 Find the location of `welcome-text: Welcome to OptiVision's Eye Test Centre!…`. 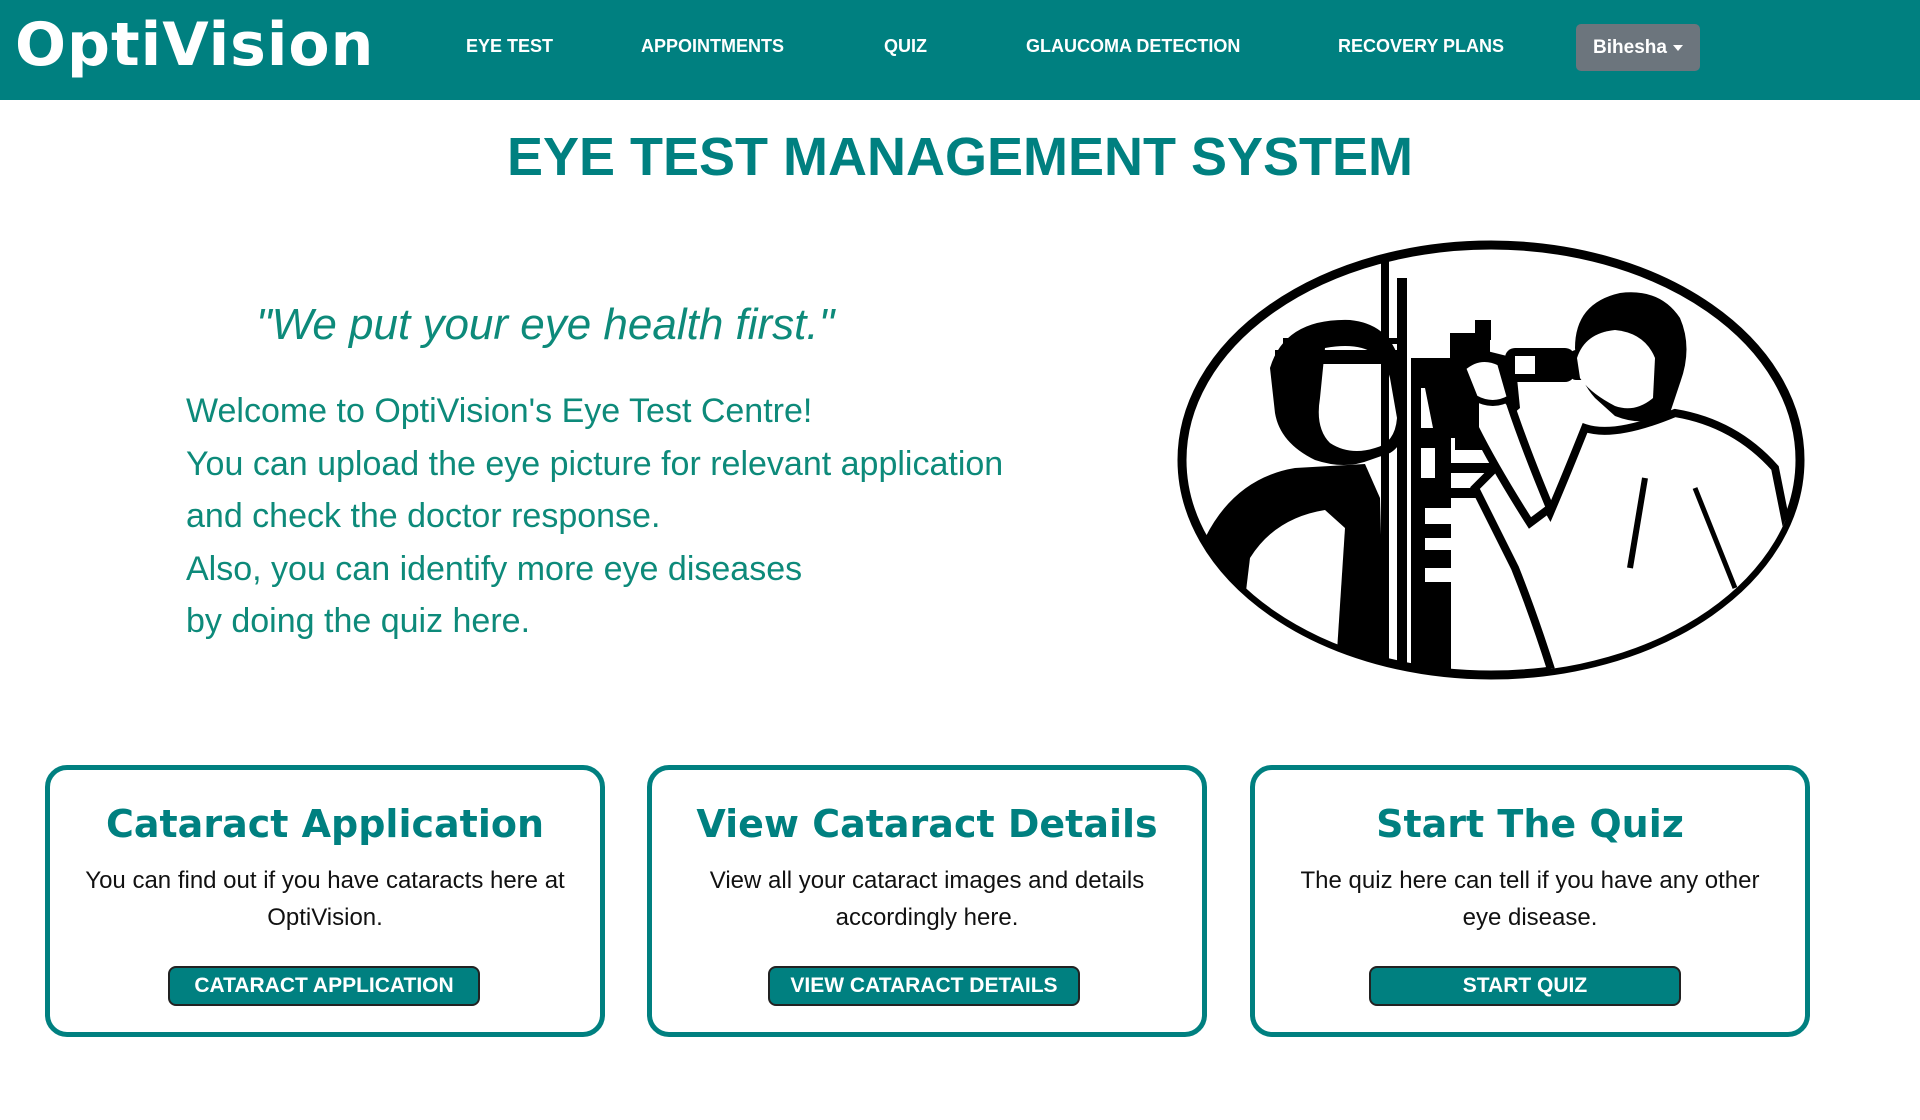

welcome-text: Welcome to OptiVision's Eye Test Centre!… is located at coordinates (616, 516).